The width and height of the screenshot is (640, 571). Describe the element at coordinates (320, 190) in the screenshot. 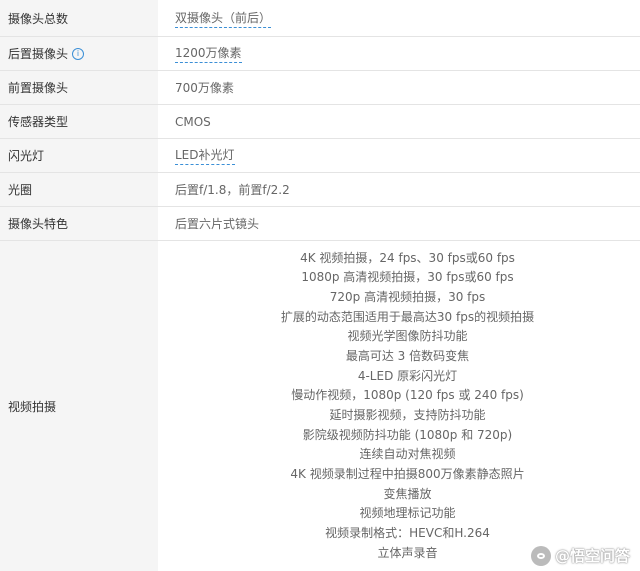

I see `spec-row-aperture: 光圈 后置f/1.8，前置f/2.2` at that location.